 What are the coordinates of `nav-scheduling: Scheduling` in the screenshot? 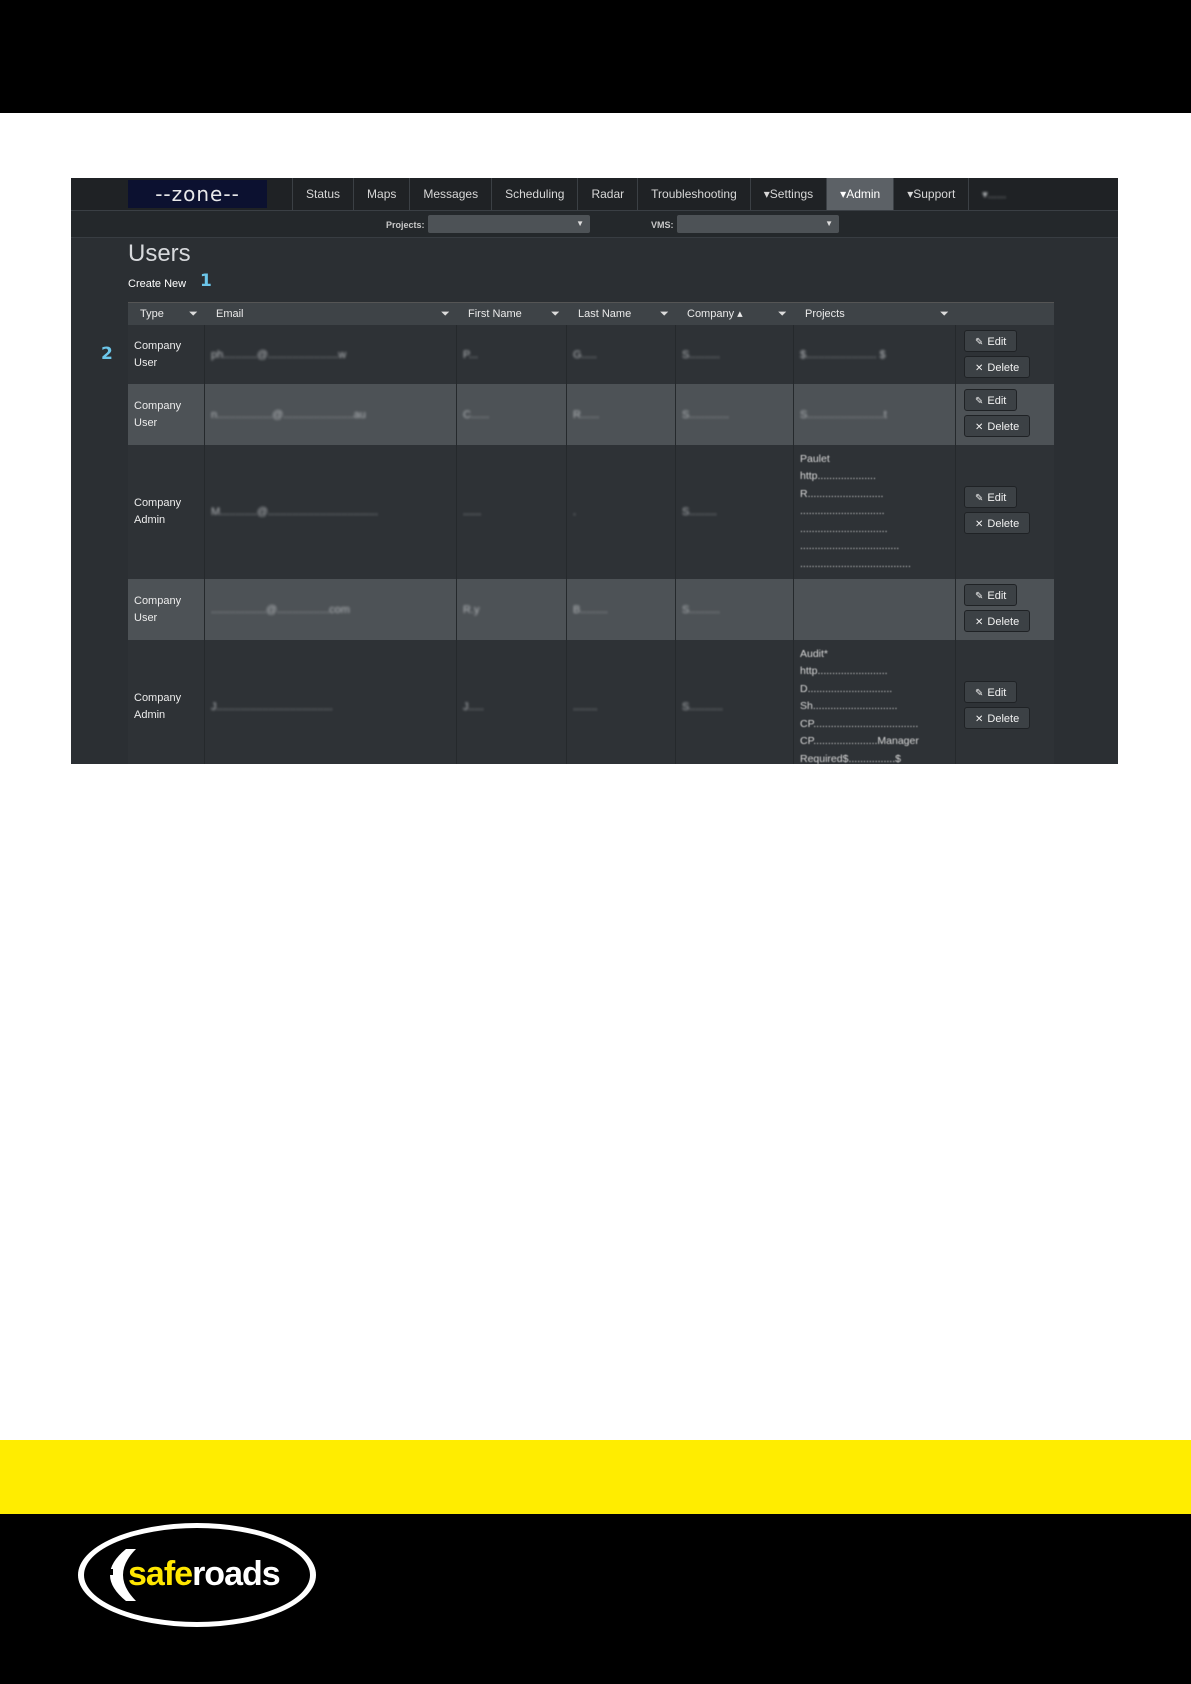 It's located at (534, 194).